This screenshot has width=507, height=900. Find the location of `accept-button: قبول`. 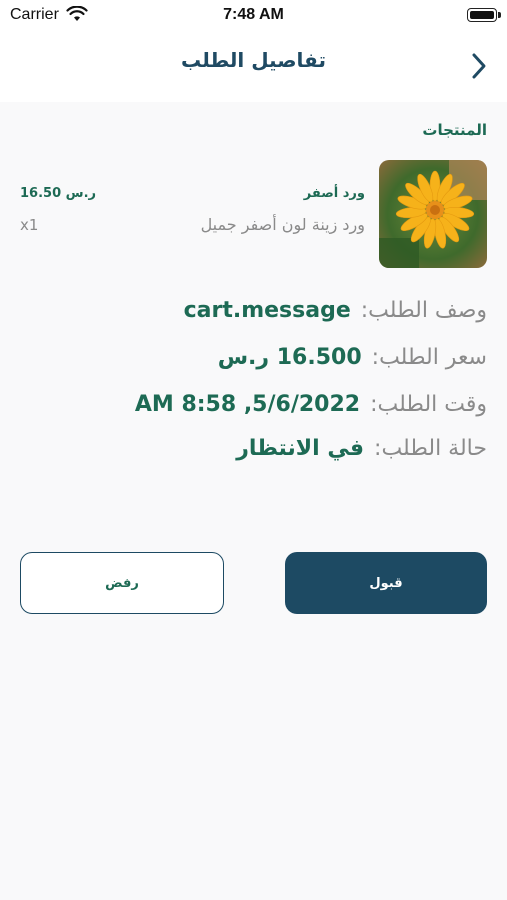

accept-button: قبول is located at coordinates (386, 583).